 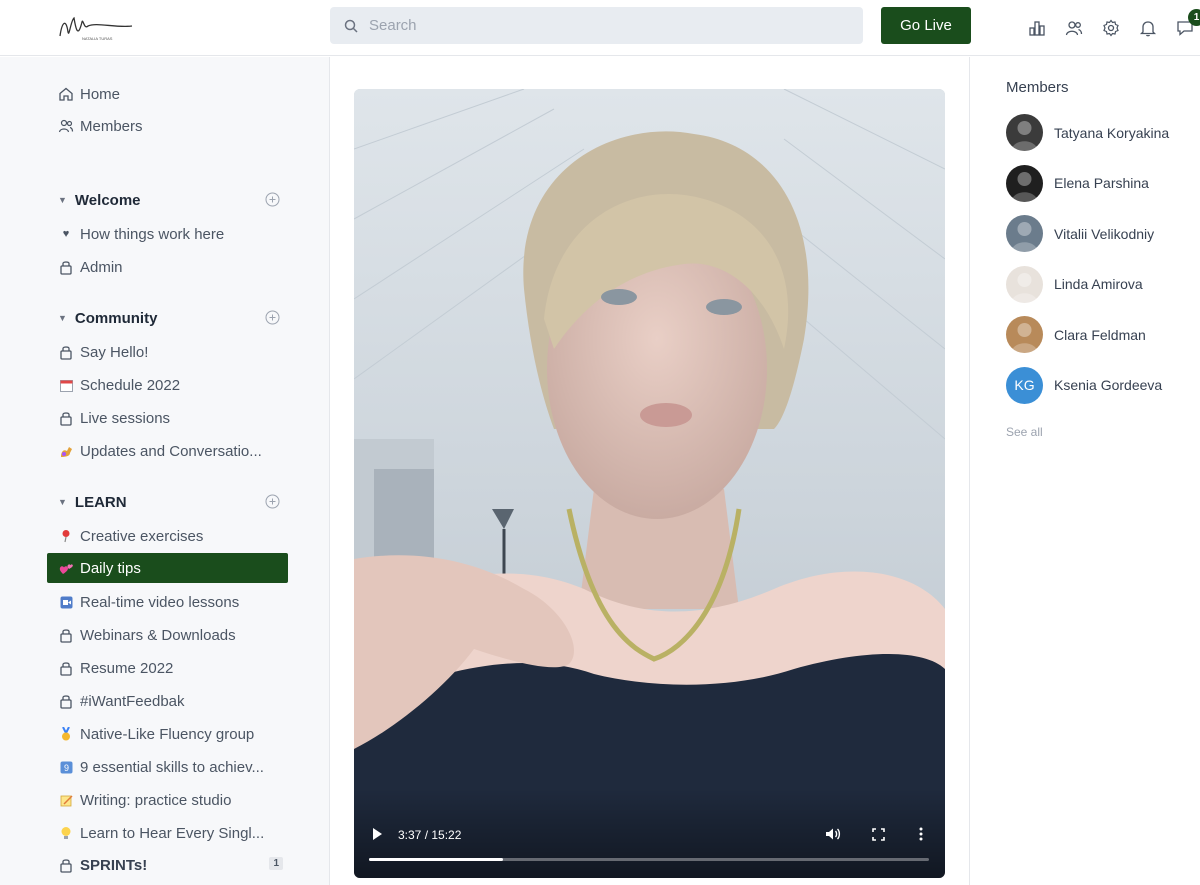 What do you see at coordinates (171, 318) in the screenshot?
I see `section-community: ▼ Community` at bounding box center [171, 318].